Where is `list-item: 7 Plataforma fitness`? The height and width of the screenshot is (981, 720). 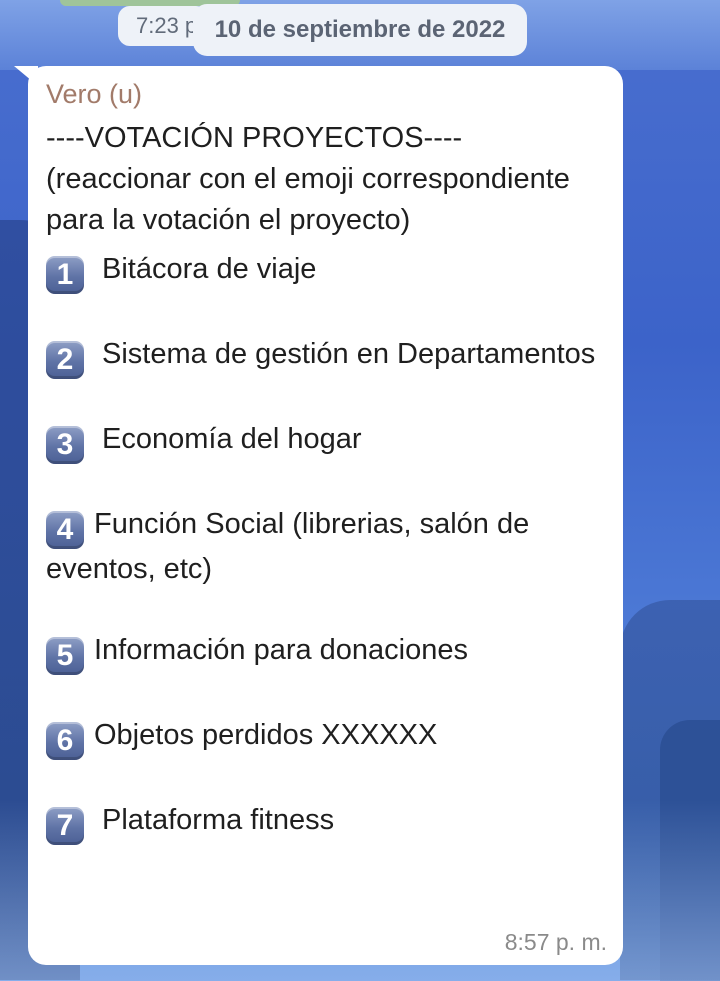 list-item: 7 Plataforma fitness is located at coordinates (324, 822).